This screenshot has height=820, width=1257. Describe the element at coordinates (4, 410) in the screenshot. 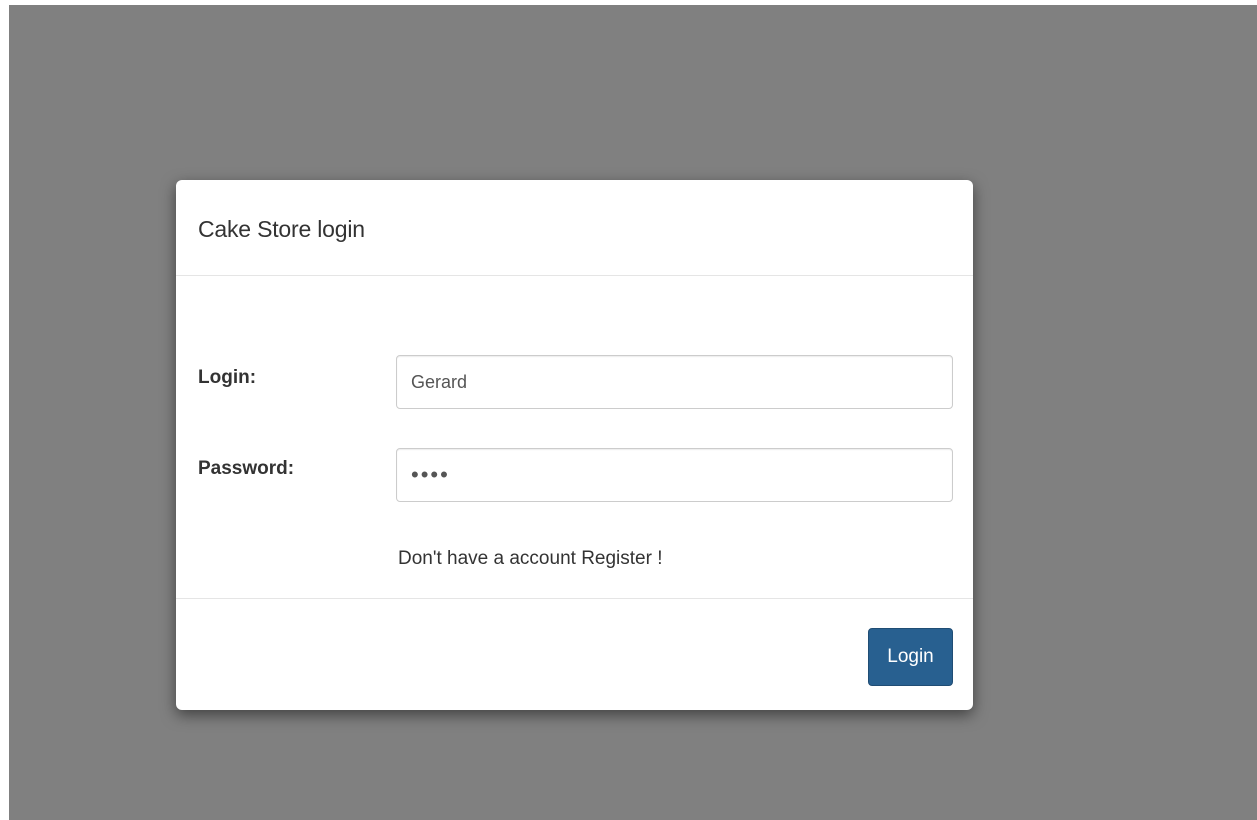

I see `left-strip` at that location.